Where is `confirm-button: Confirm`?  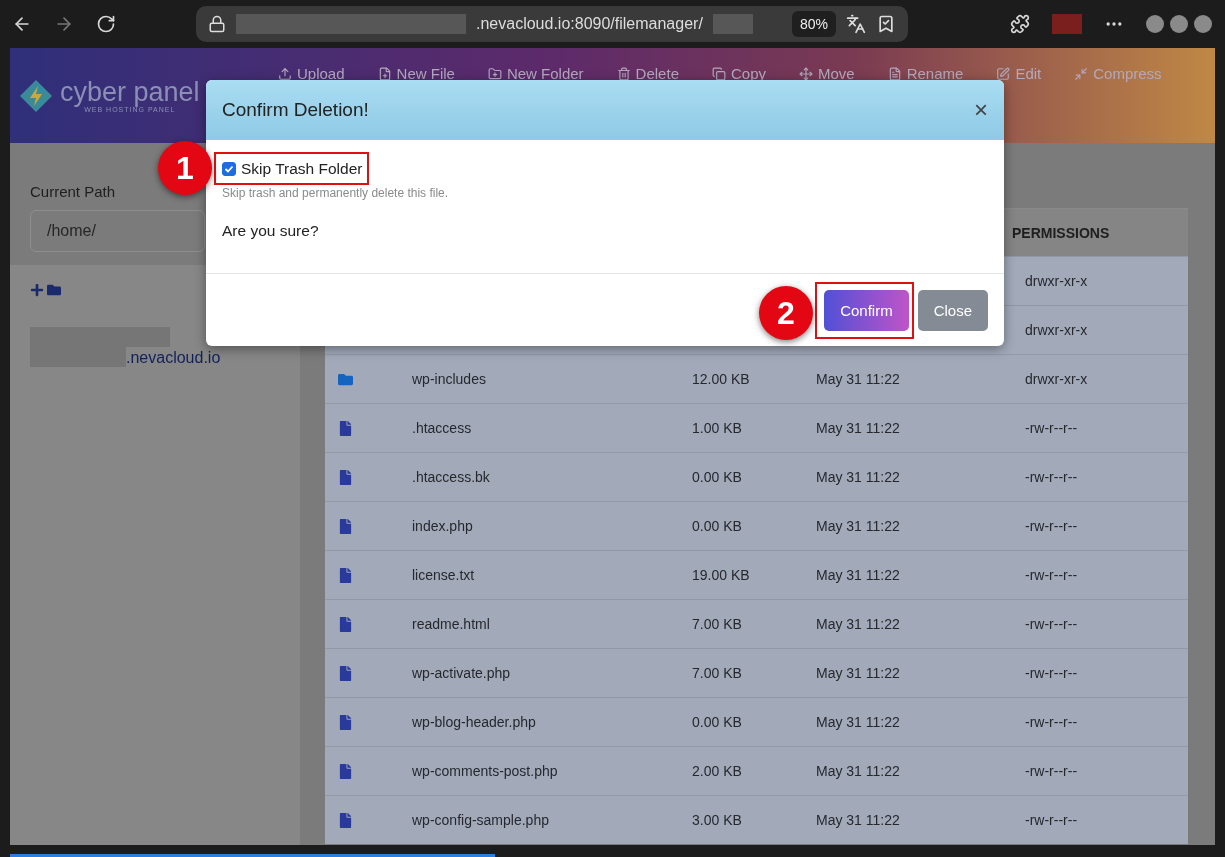
confirm-button: Confirm is located at coordinates (866, 310).